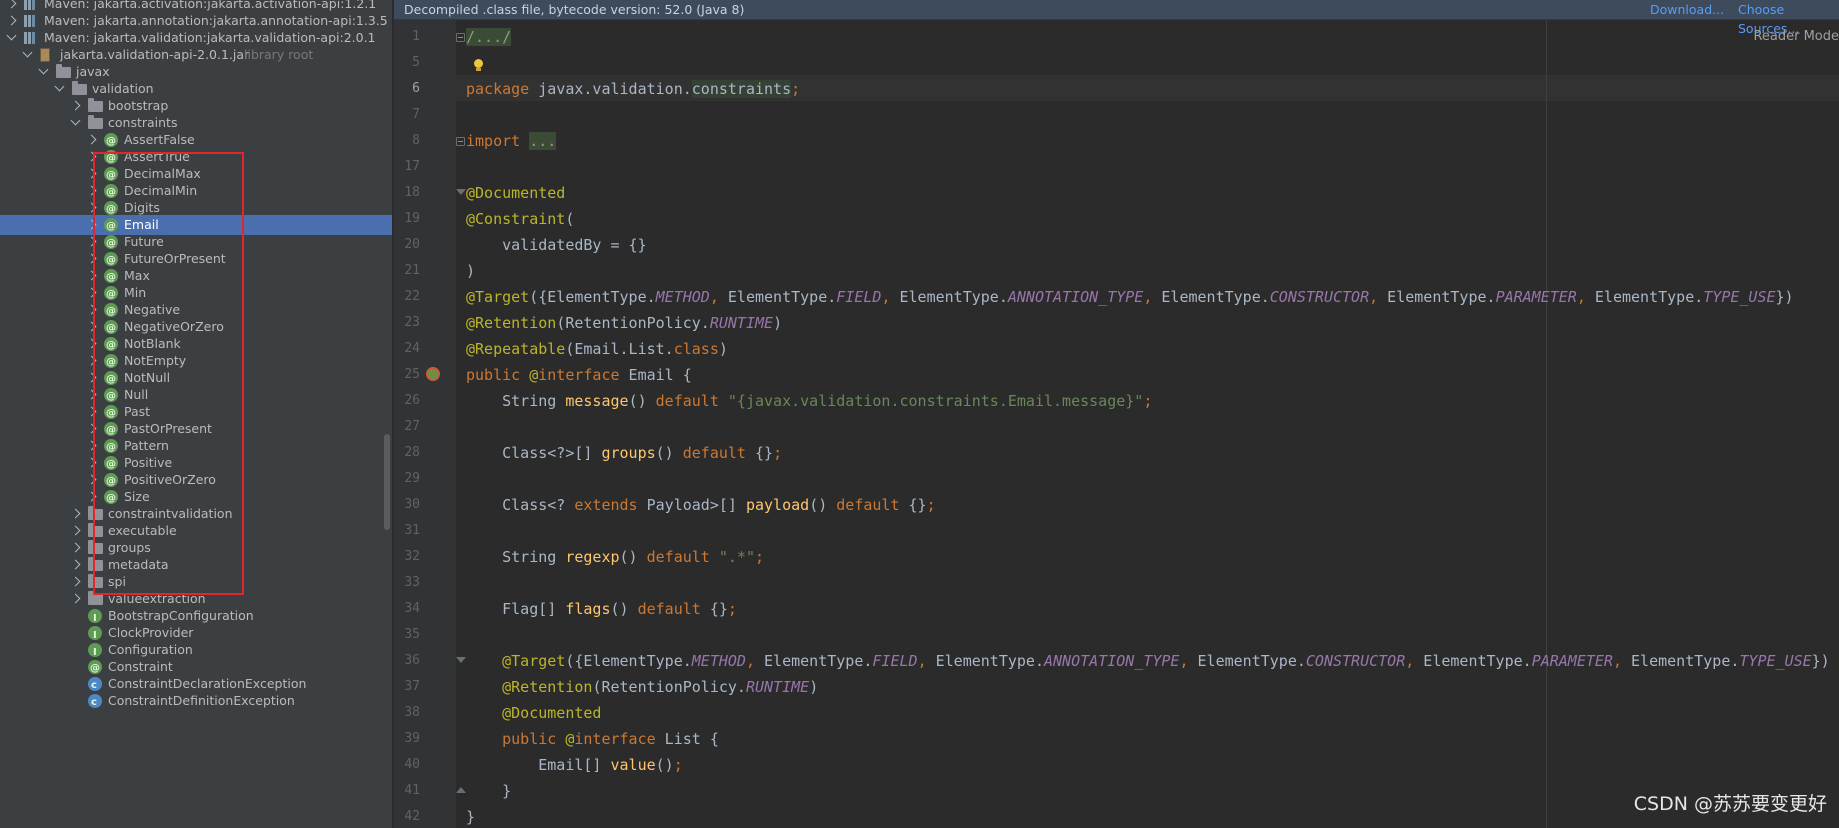 This screenshot has height=828, width=1839. I want to click on class-icon, so click(95, 686).